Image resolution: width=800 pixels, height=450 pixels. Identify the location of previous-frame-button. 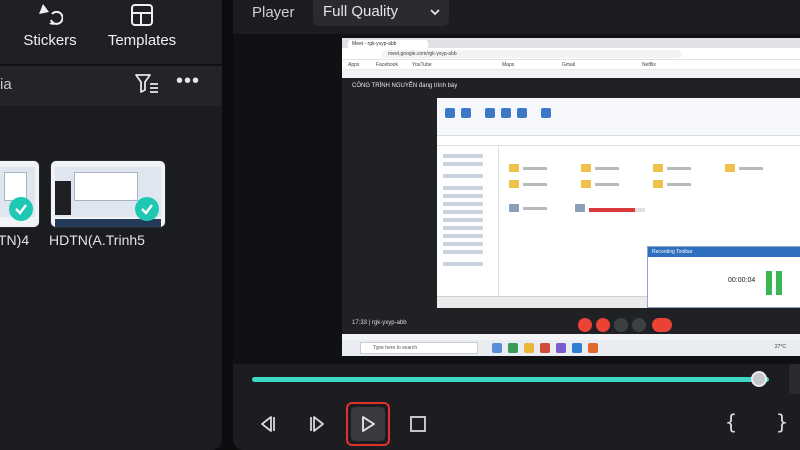
(267, 424).